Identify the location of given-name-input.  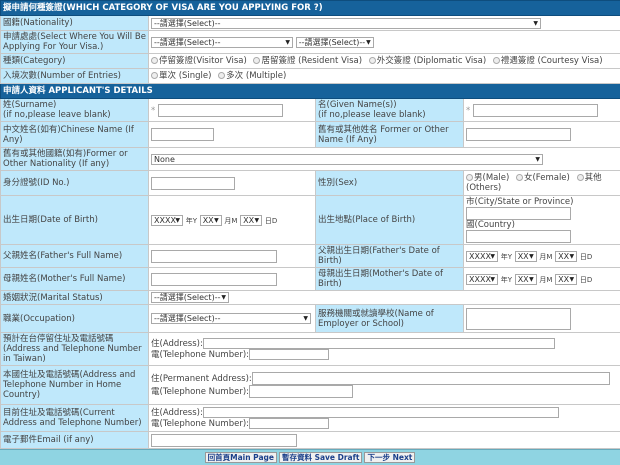
(535, 110).